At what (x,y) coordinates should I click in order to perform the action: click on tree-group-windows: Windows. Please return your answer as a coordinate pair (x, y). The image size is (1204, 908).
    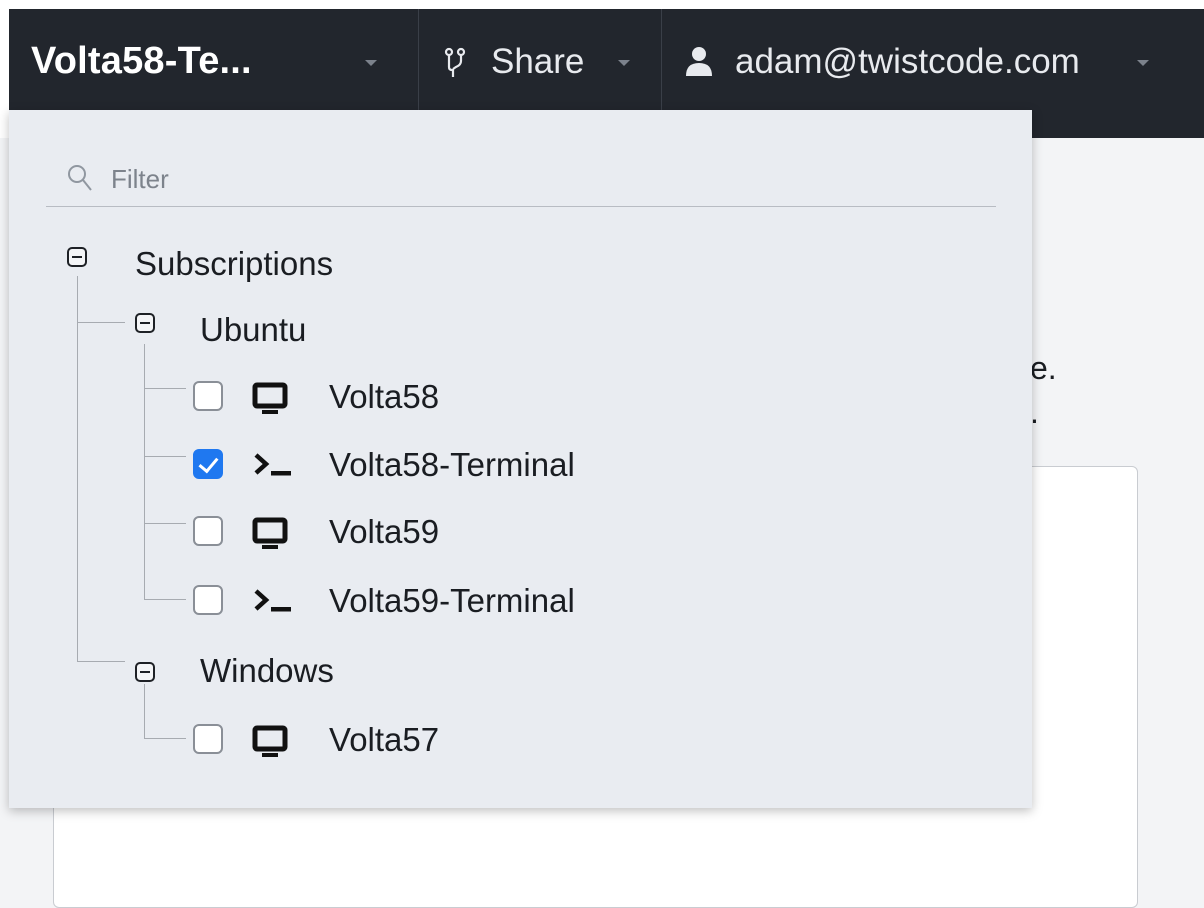
    Looking at the image, I should click on (267, 671).